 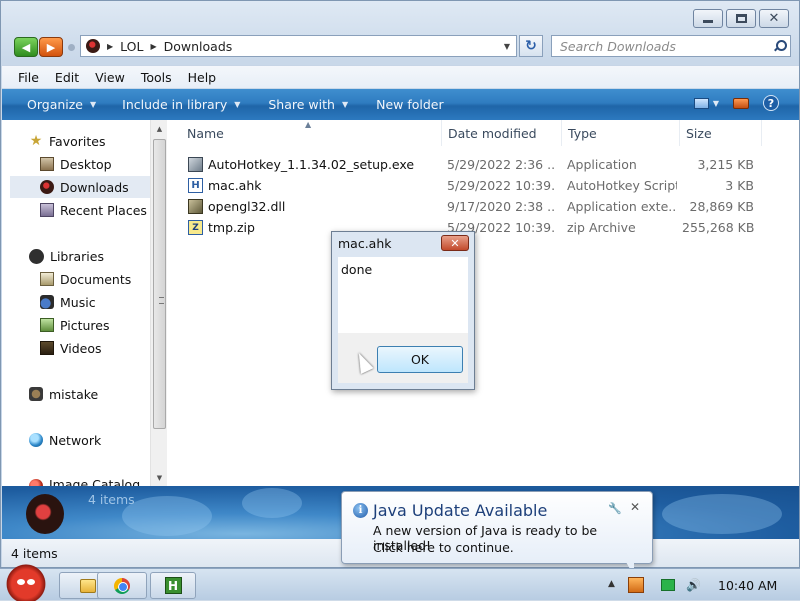 I want to click on new-folder-button: New folder, so click(x=410, y=104).